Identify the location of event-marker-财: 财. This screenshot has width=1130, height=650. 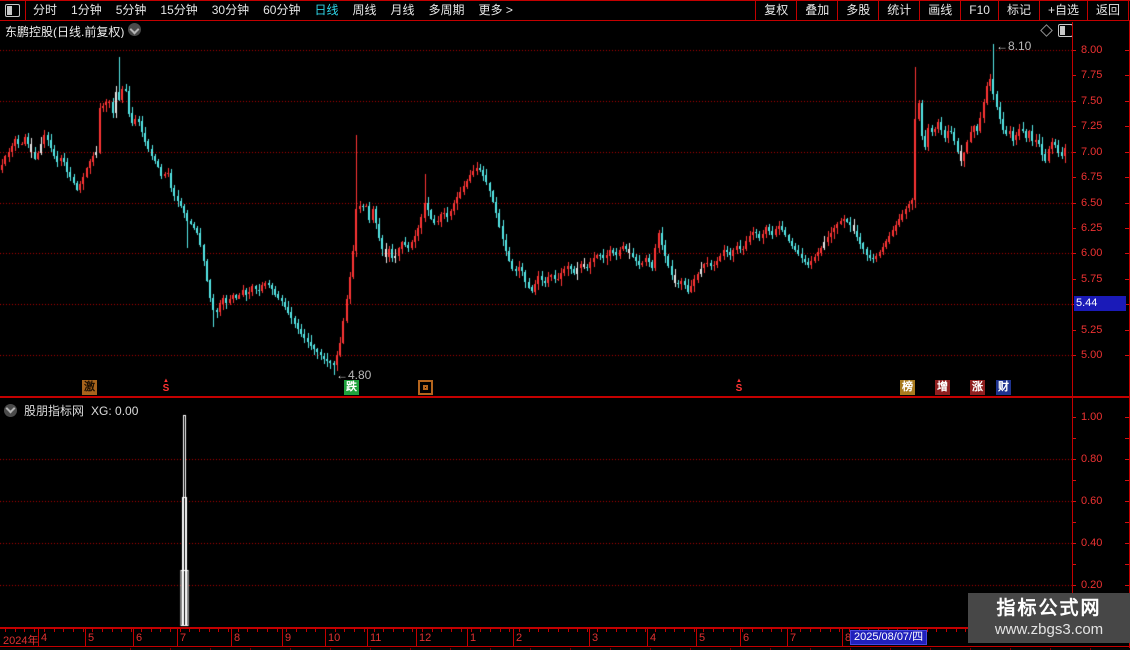
(1003, 387).